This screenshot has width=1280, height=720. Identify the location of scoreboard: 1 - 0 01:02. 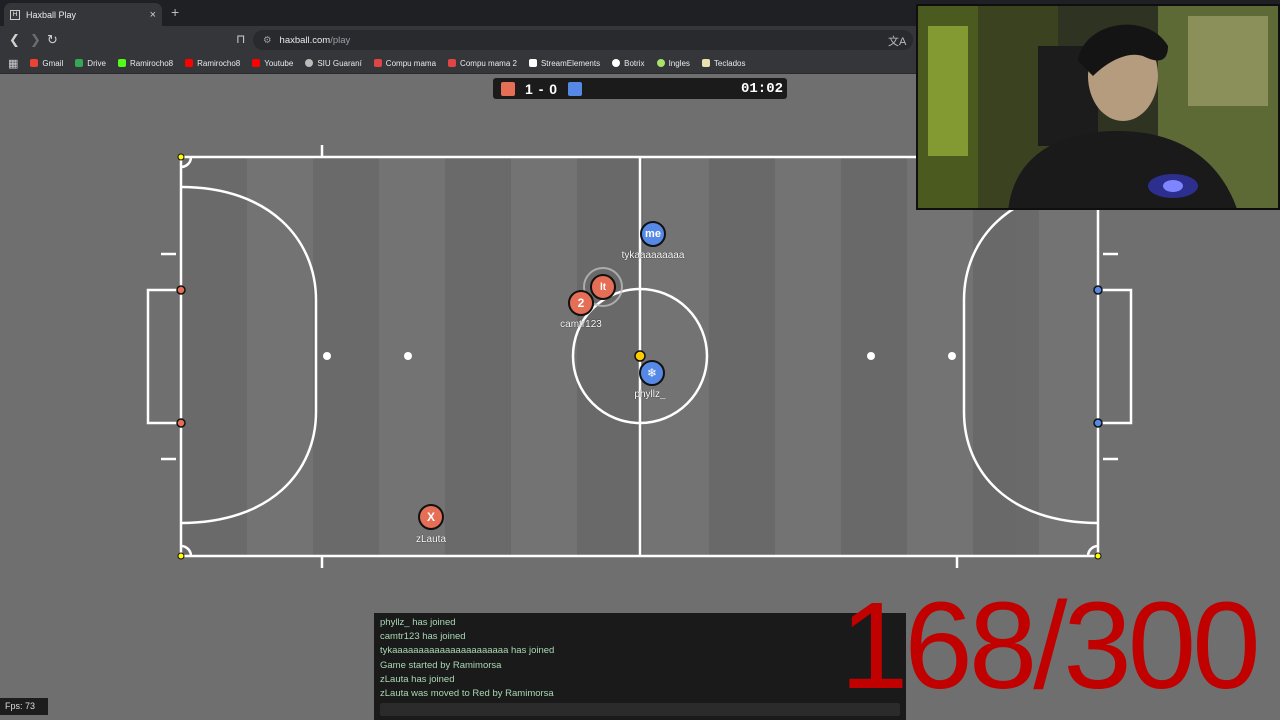
(640, 88).